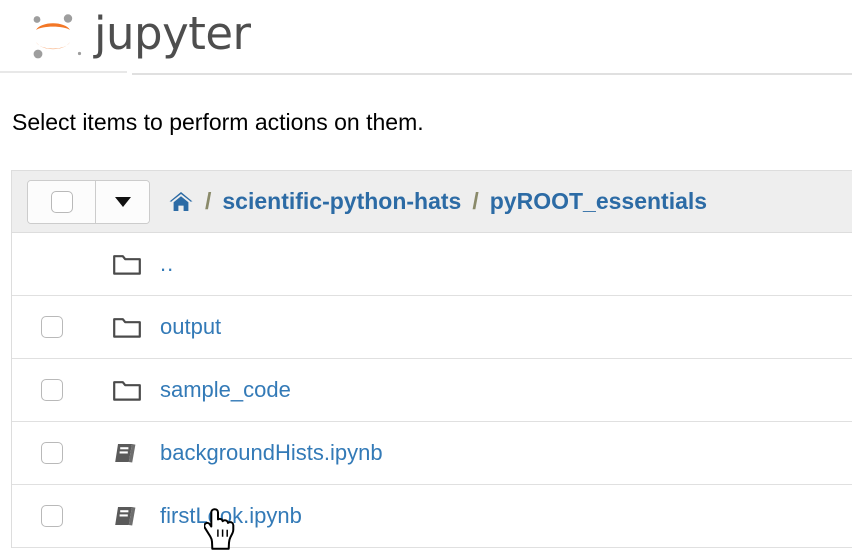 The image size is (852, 560). I want to click on home-icon, so click(181, 202).